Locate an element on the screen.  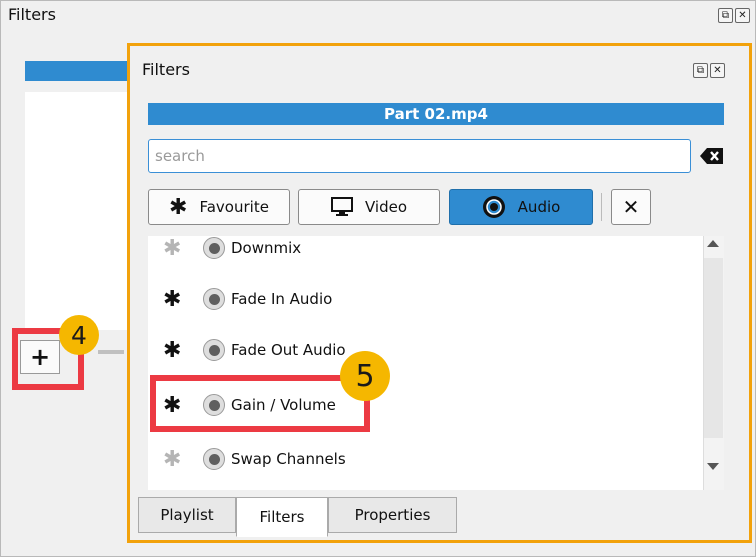
audio-filter-button: Audio is located at coordinates (521, 207).